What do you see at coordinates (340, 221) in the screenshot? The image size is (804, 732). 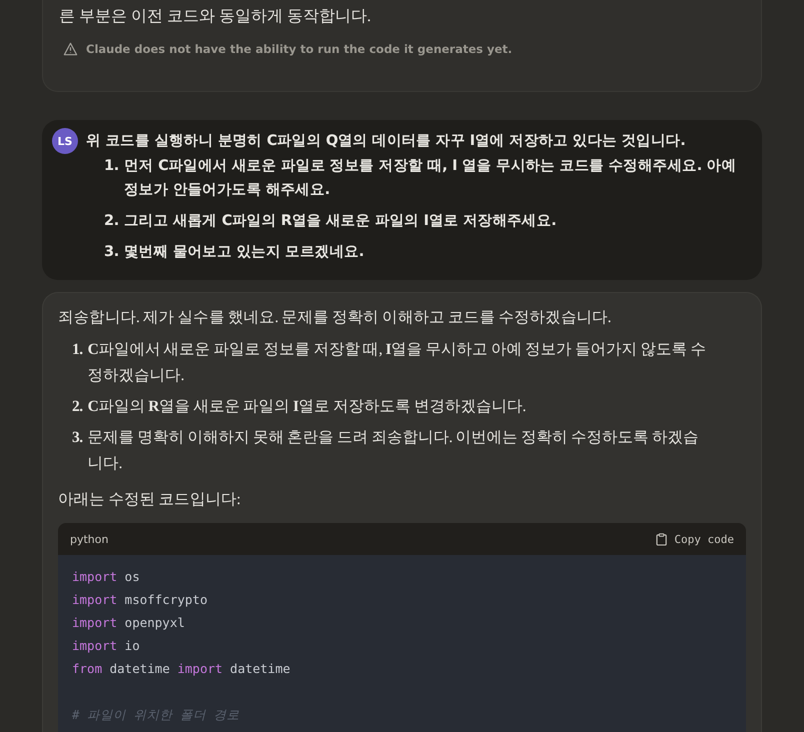 I see `list-item-text: 그리고 새롭게 C파일의 R열을 새로운 파일의 I열로 저장해주세요.` at bounding box center [340, 221].